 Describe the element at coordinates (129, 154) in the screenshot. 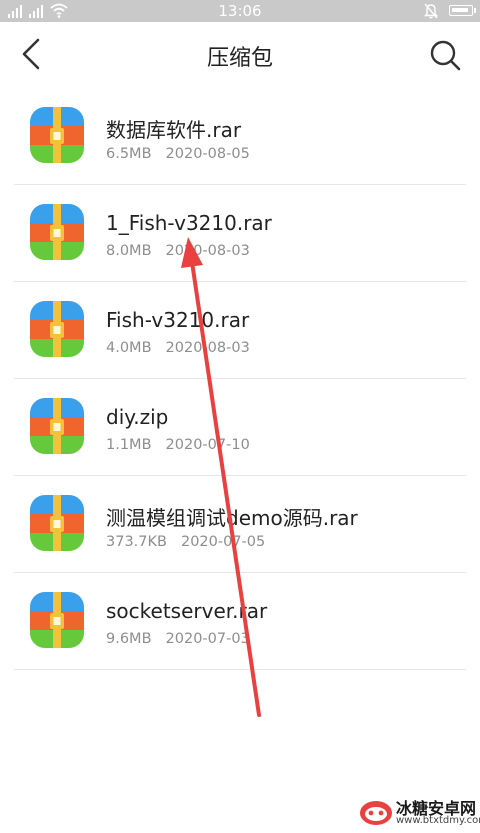

I see `file-size: 6.5MB` at that location.